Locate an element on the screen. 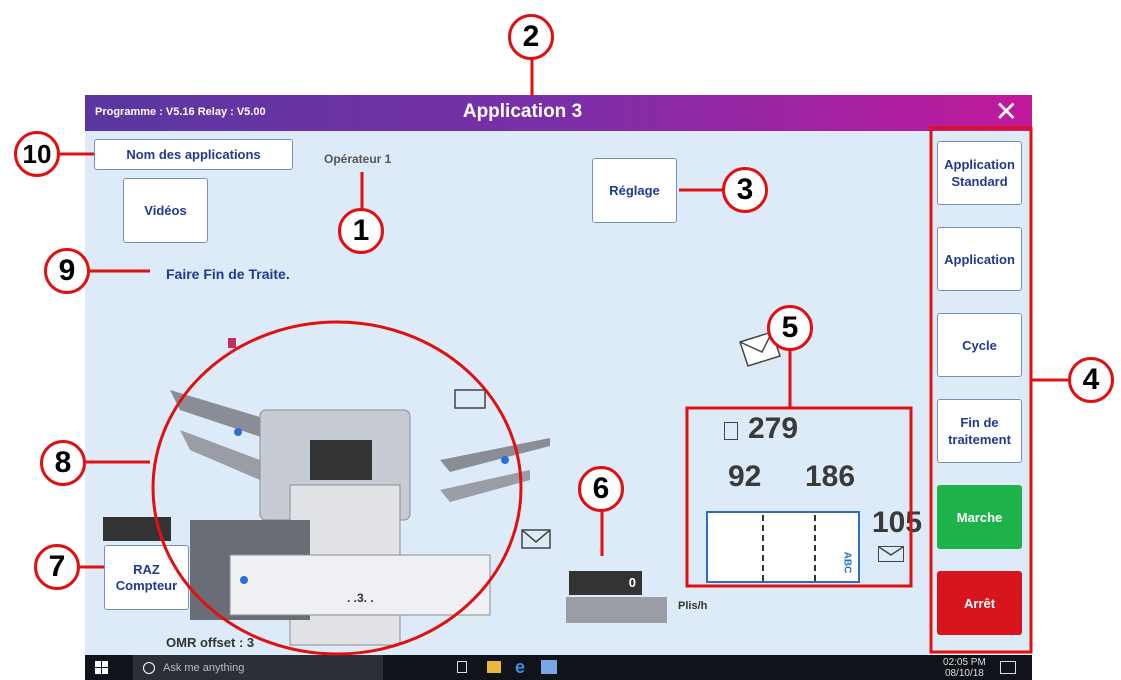 The image size is (1121, 680). annotation-2: 2 is located at coordinates (531, 37).